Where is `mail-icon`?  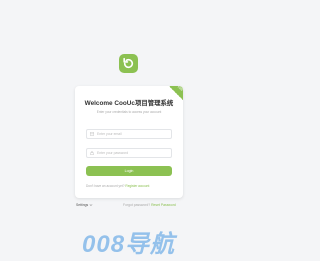 mail-icon is located at coordinates (92, 134).